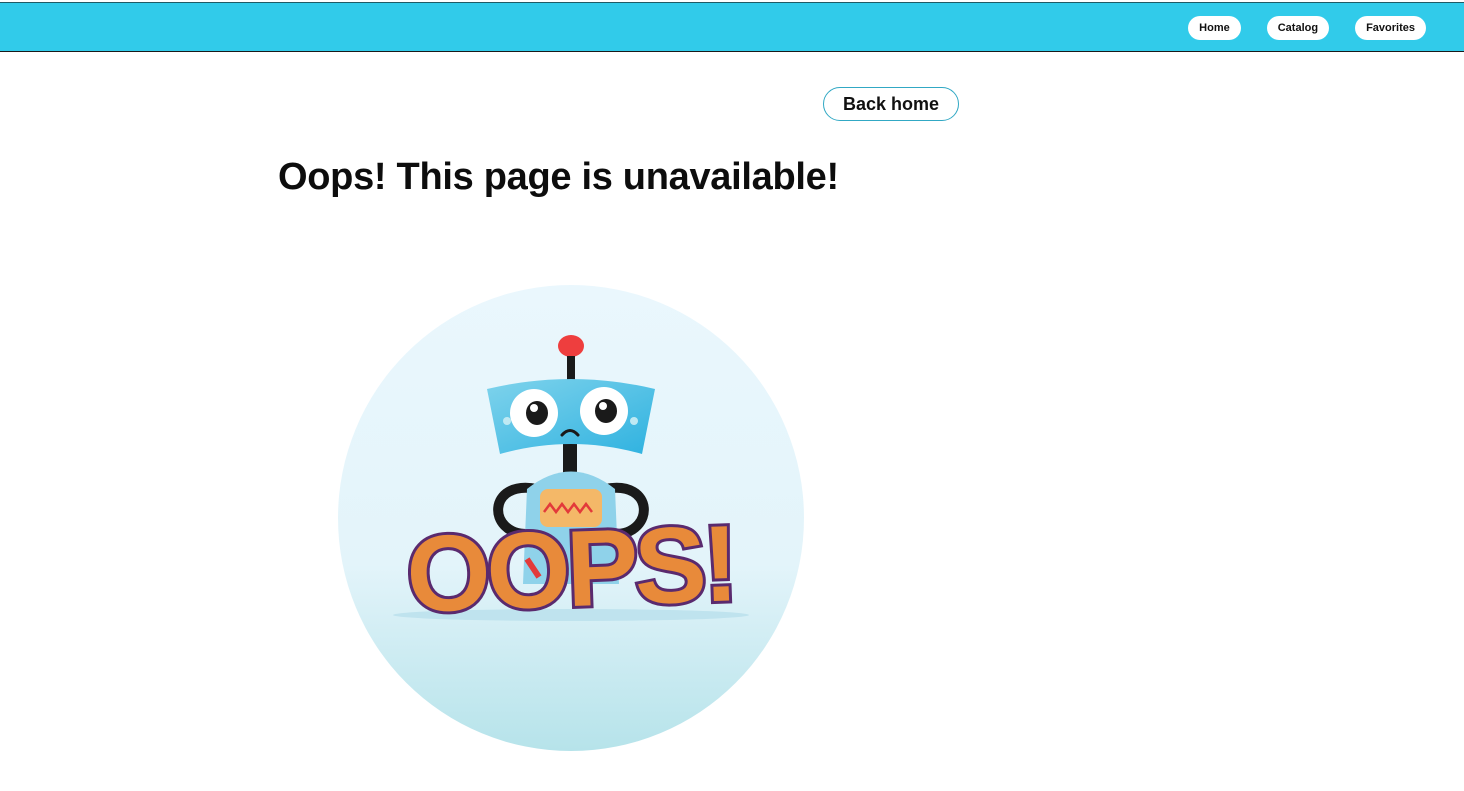 This screenshot has width=1464, height=791. I want to click on top-nav-bar: Home Catalog Favorites, so click(732, 27).